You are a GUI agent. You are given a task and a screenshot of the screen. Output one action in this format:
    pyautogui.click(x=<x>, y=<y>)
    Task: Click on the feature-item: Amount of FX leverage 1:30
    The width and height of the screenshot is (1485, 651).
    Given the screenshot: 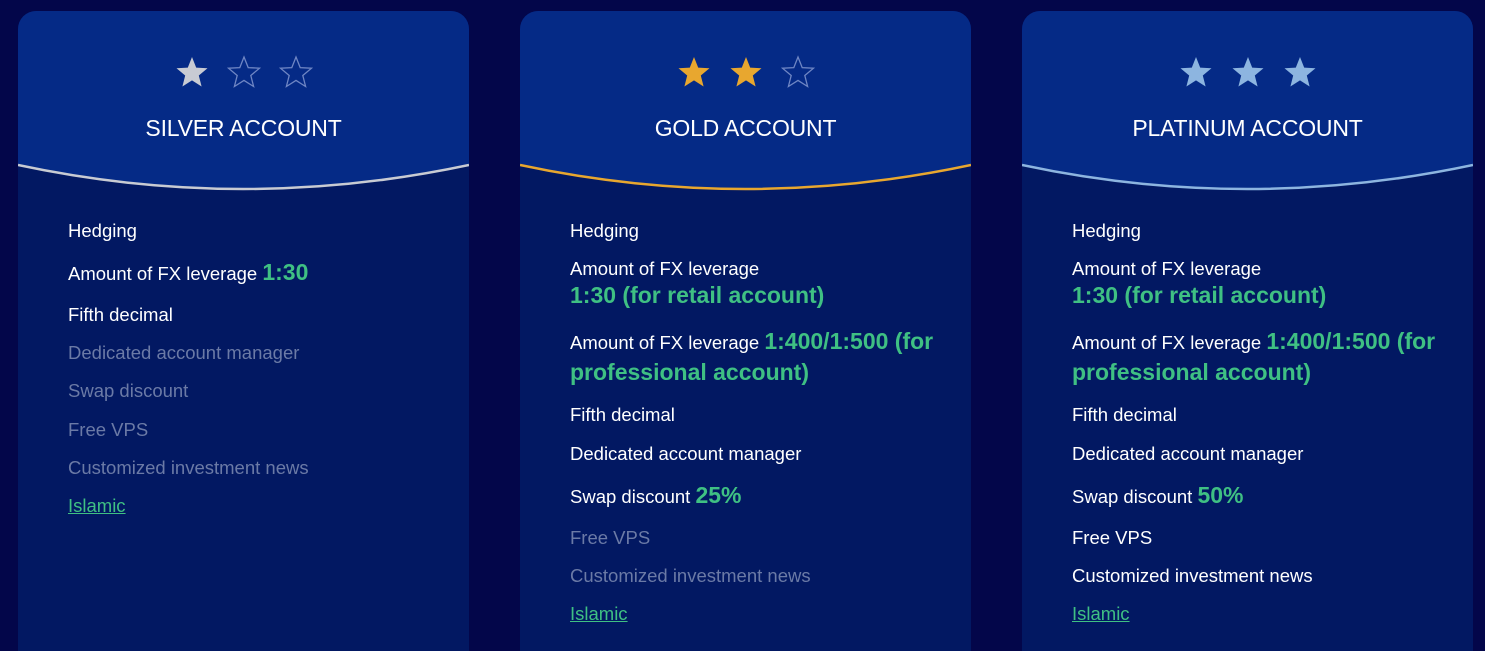 What is the action you would take?
    pyautogui.click(x=258, y=272)
    